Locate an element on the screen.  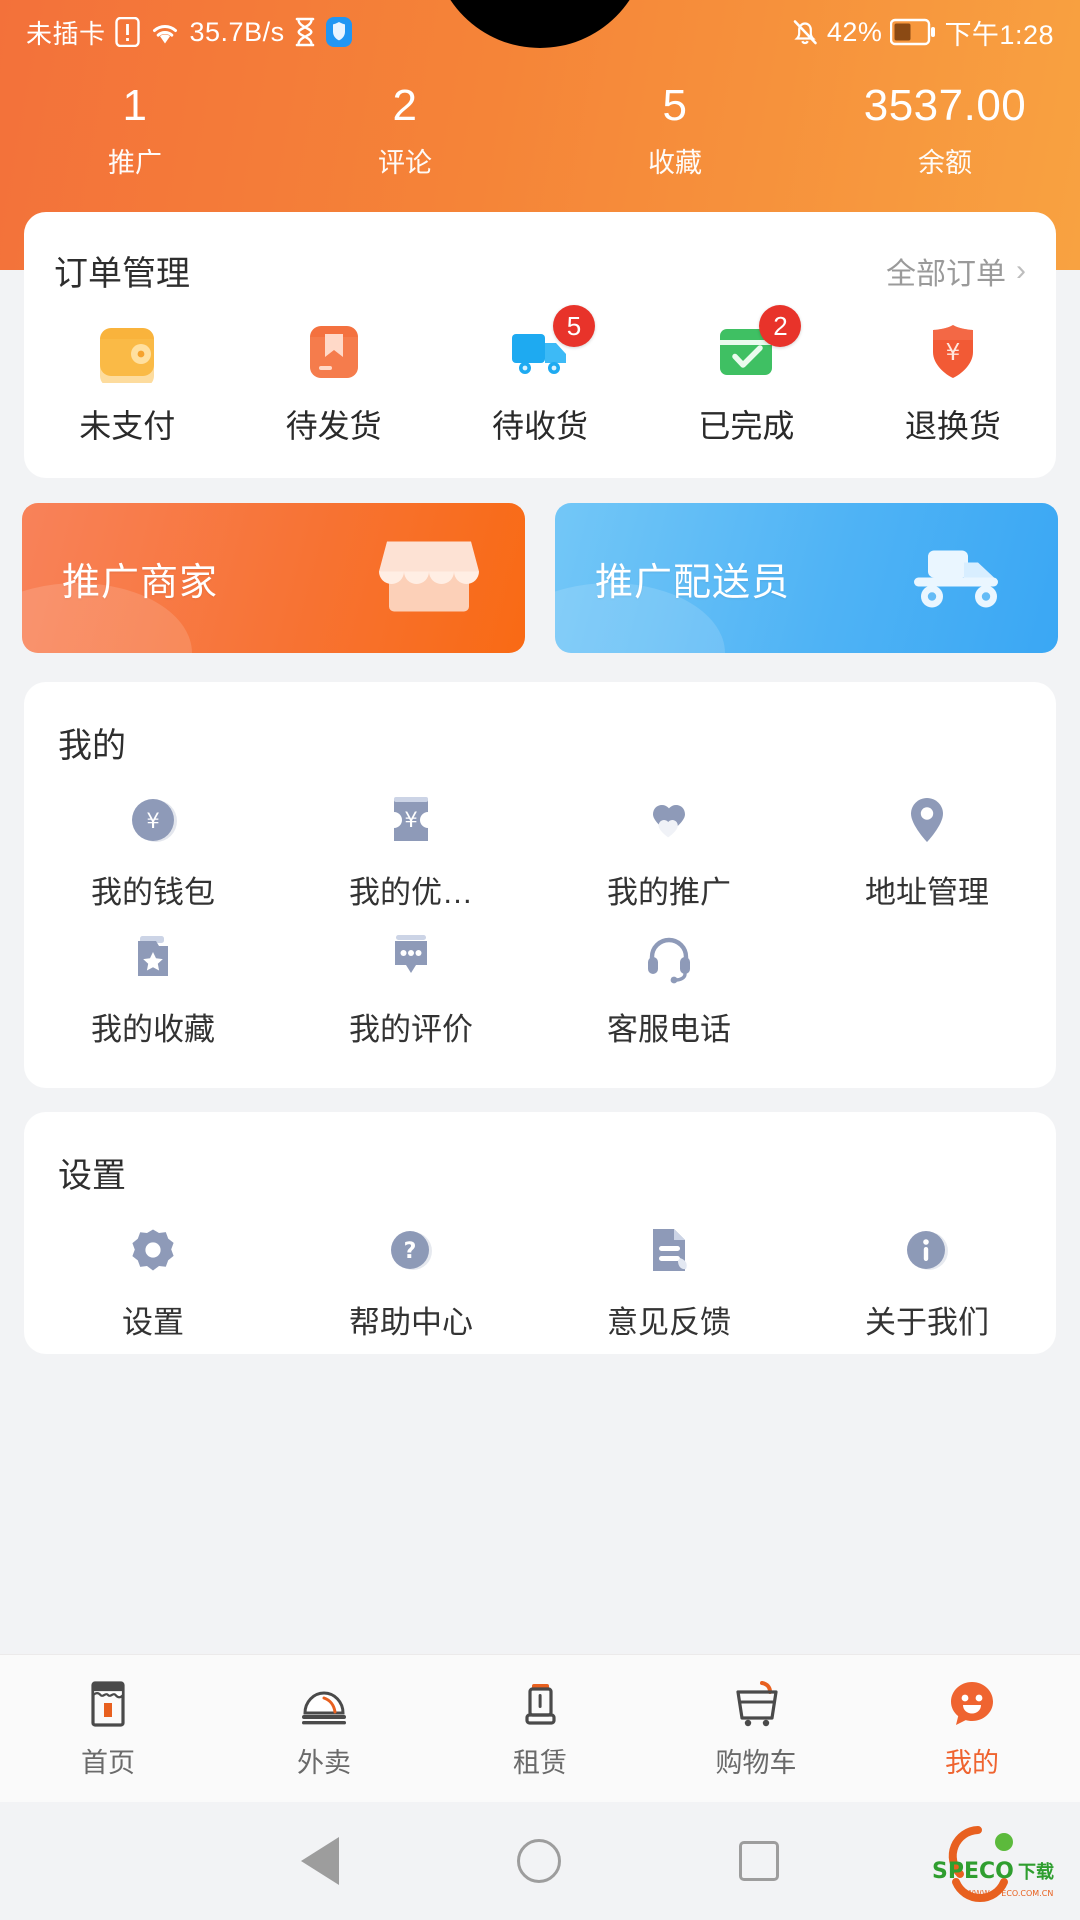
shield-icon is located at coordinates (339, 32).